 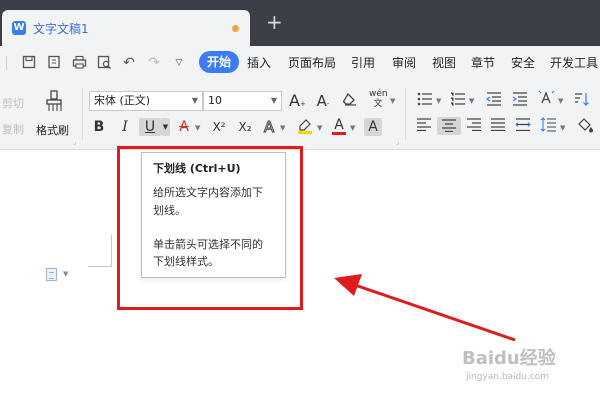 What do you see at coordinates (523, 127) in the screenshot?
I see `distributed-align-icon` at bounding box center [523, 127].